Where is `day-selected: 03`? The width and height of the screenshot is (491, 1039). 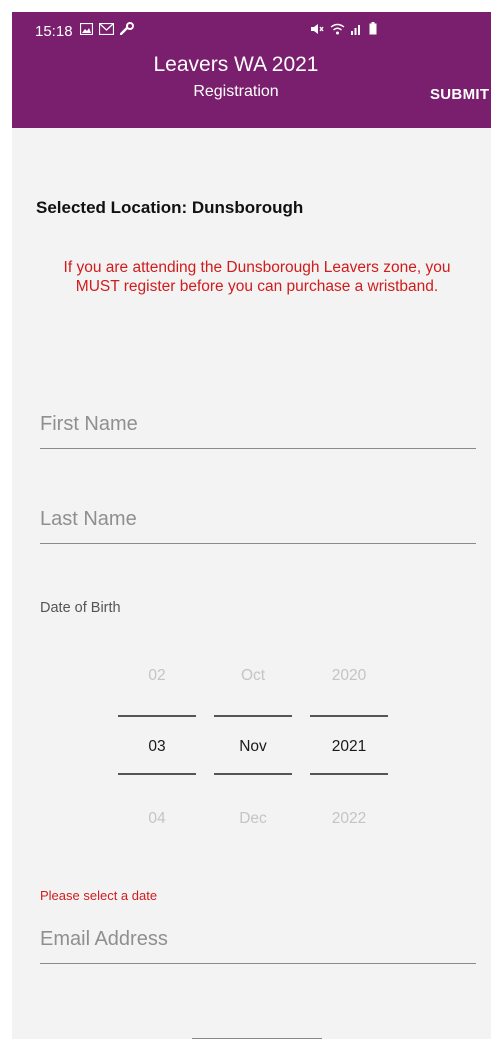
day-selected: 03 is located at coordinates (157, 747).